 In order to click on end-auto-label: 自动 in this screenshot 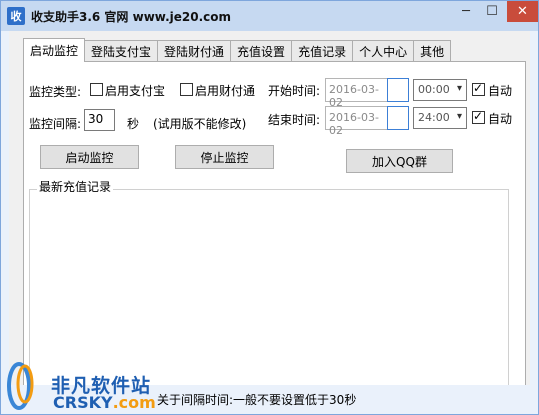, I will do `click(500, 118)`.